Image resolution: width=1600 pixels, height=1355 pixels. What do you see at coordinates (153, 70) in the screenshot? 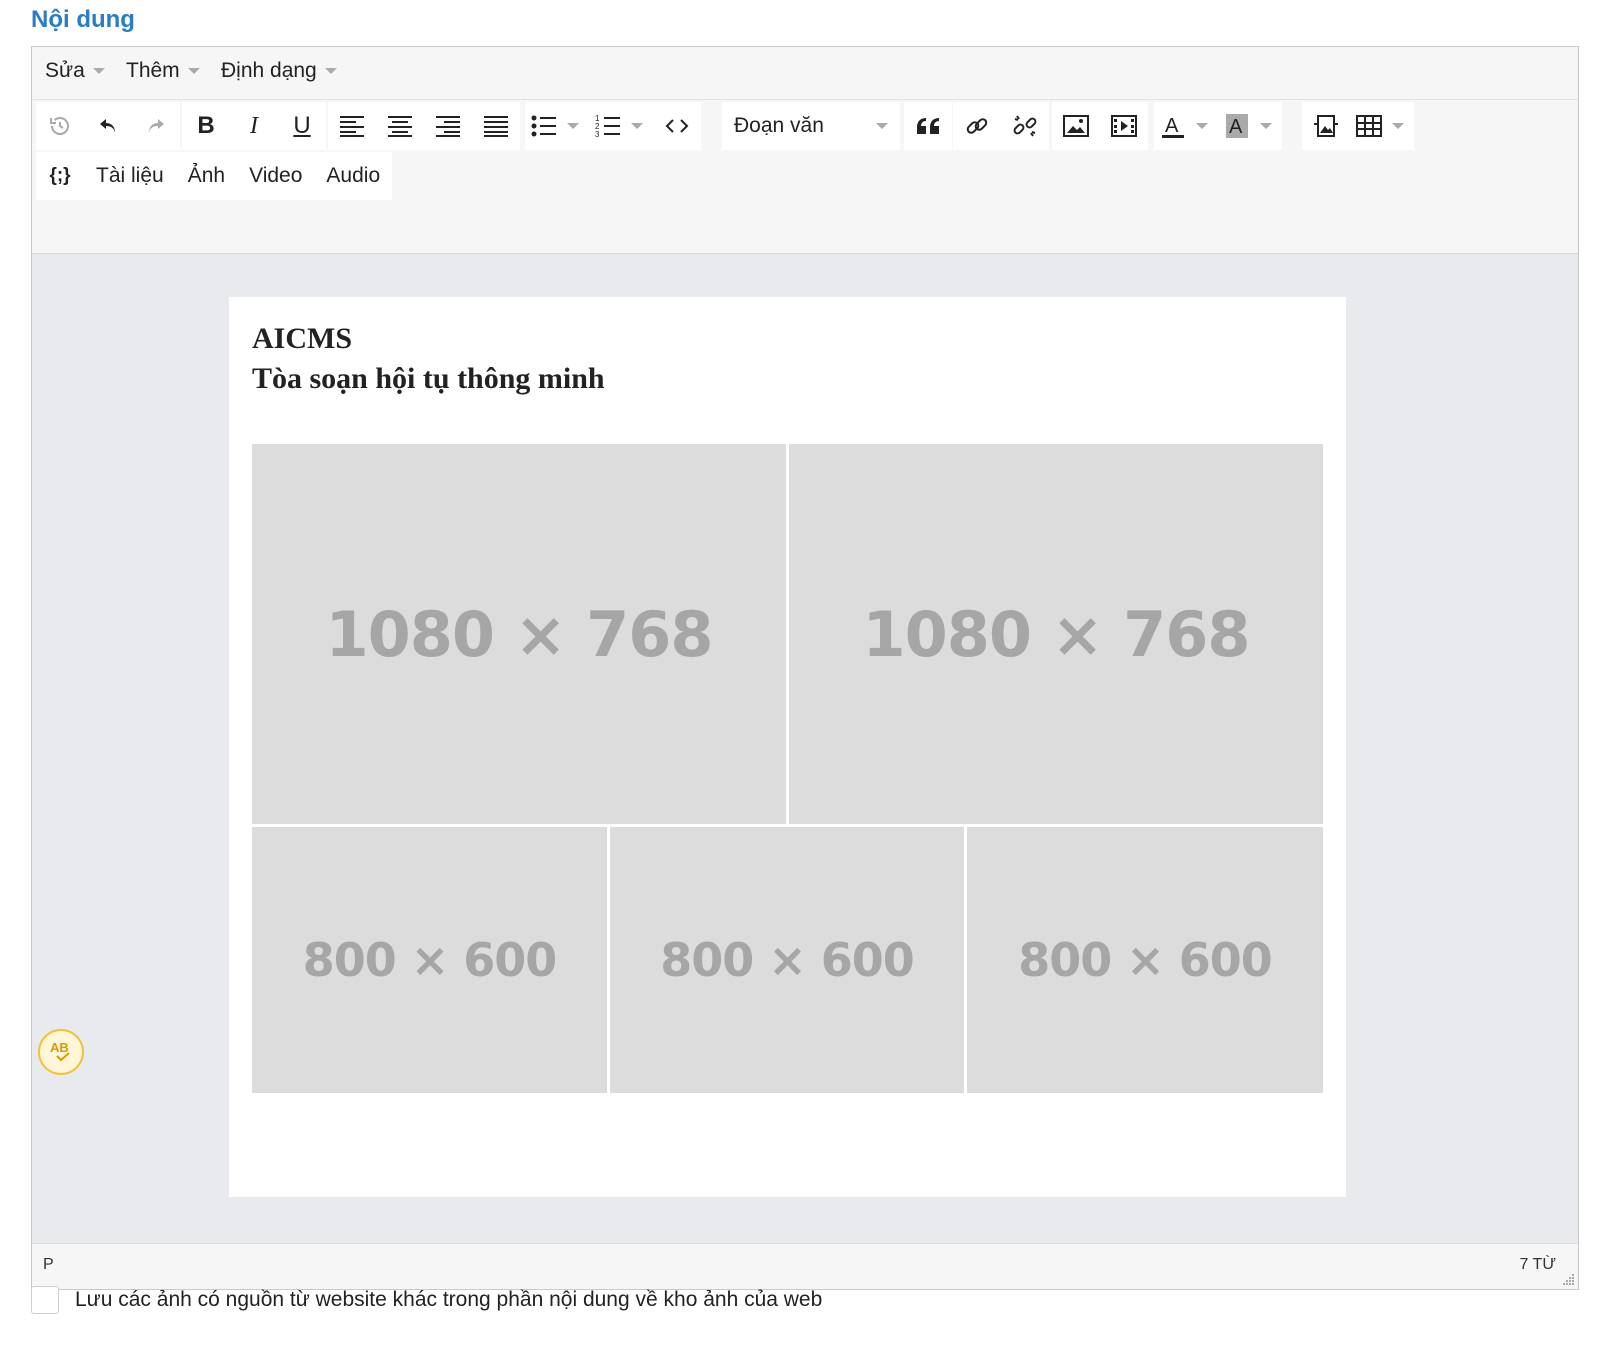
I see `menu-insert-label: Thêm` at bounding box center [153, 70].